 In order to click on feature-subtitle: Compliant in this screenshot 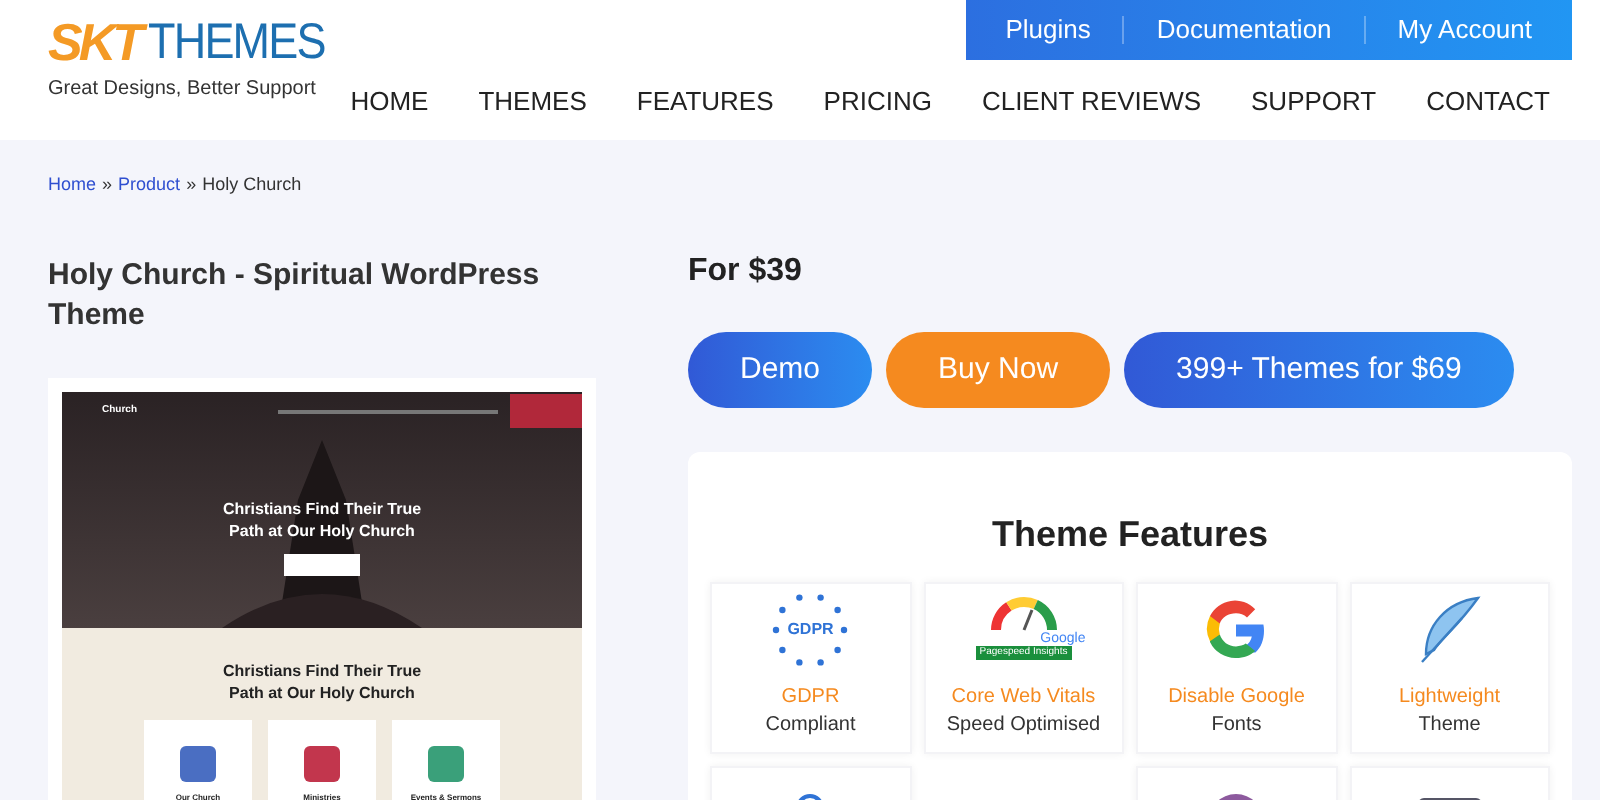, I will do `click(810, 726)`.